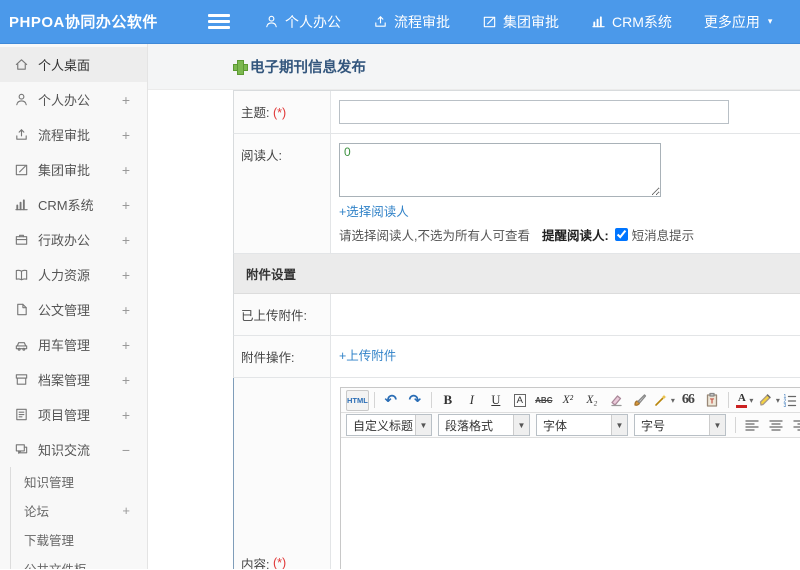  I want to click on sidebar-item-group-approval: 集团审批 +, so click(73, 169).